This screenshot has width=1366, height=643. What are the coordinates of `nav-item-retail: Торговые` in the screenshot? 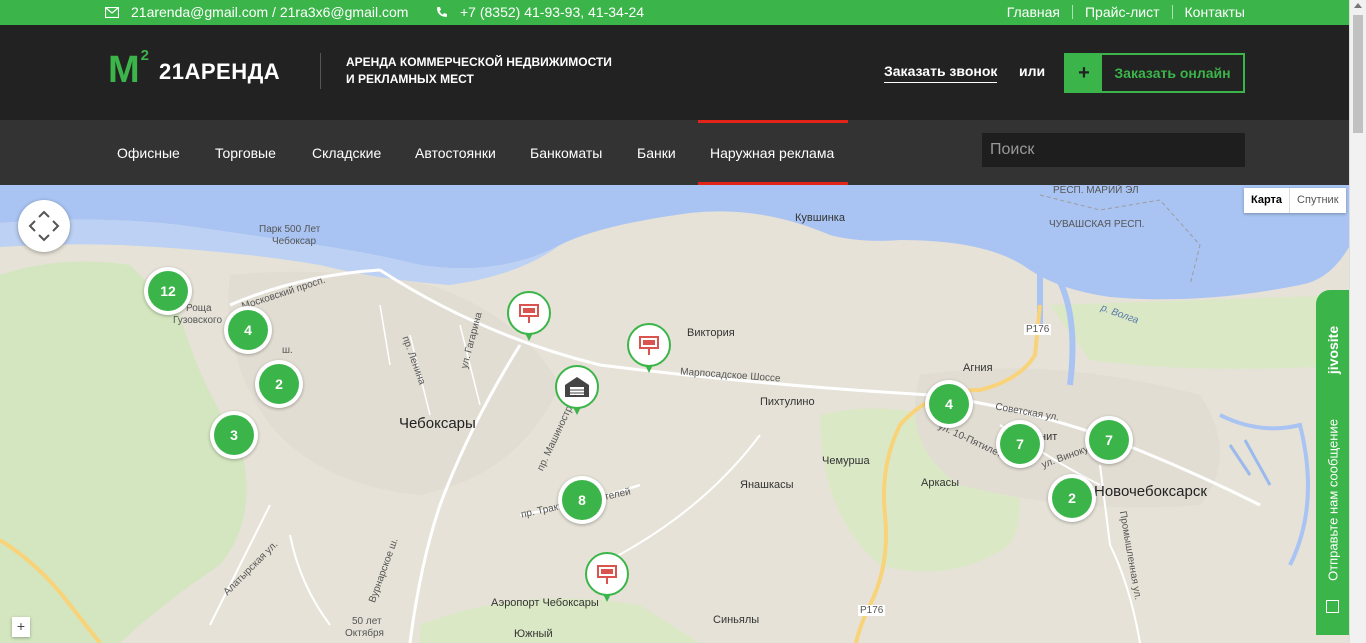 It's located at (245, 152).